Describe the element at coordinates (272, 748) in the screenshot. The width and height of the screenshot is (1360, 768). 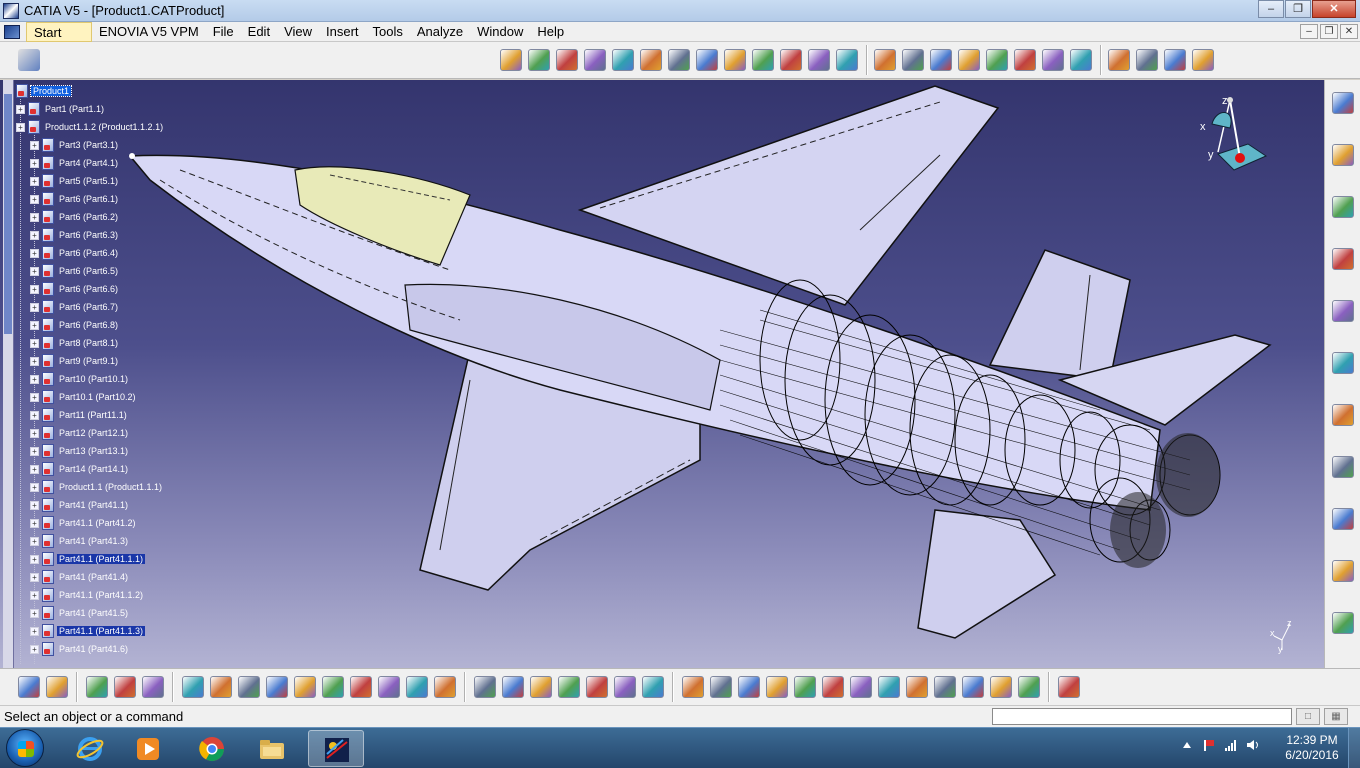
I see `taskbar-explorer` at that location.